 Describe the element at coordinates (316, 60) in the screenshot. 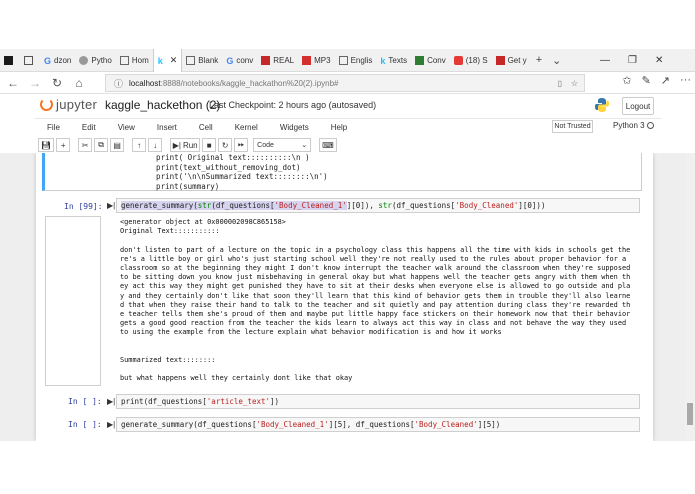

I see `browser-tab: MP3` at that location.